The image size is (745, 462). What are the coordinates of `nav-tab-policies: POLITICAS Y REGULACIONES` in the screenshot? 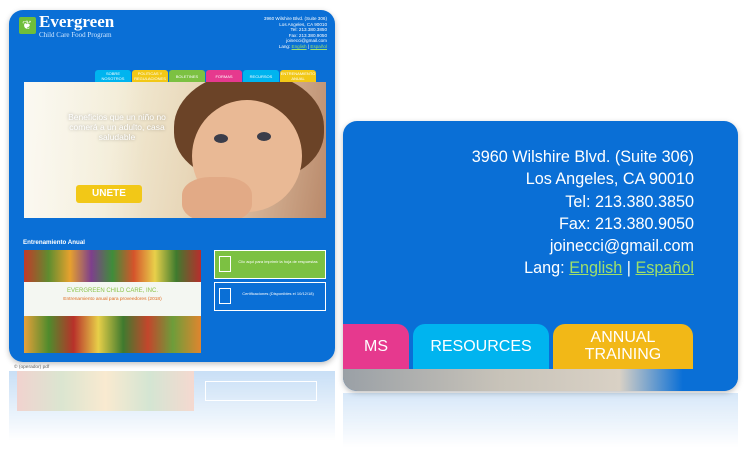 It's located at (150, 76).